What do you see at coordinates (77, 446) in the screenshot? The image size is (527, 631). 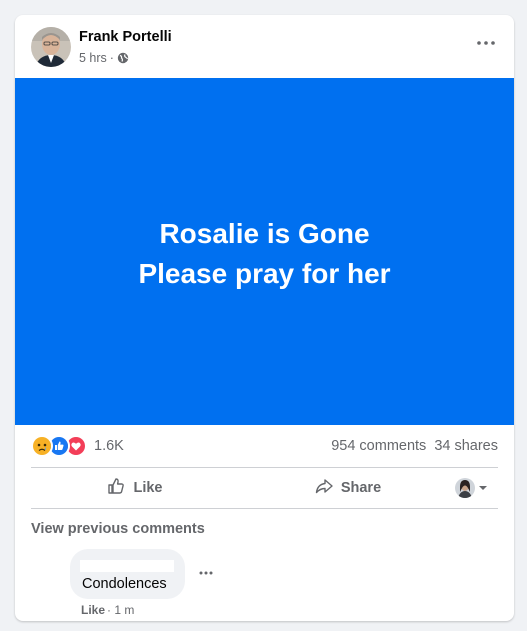 I see `reactions-summary: 1.6K` at bounding box center [77, 446].